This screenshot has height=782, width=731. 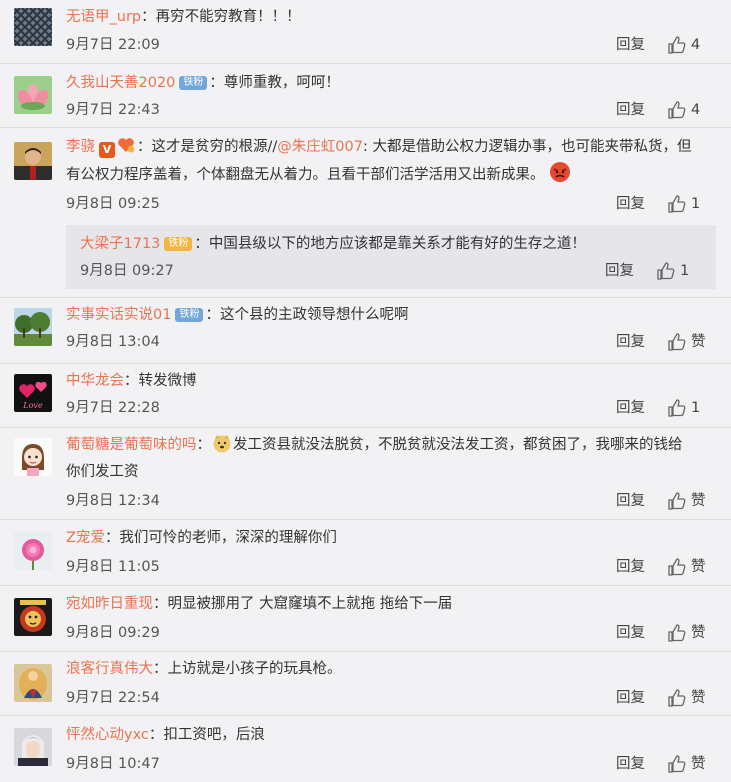 I want to click on comment-text: 久我山天善2020 铁粉 ：尊师重教，呵呵！, so click(x=389, y=83).